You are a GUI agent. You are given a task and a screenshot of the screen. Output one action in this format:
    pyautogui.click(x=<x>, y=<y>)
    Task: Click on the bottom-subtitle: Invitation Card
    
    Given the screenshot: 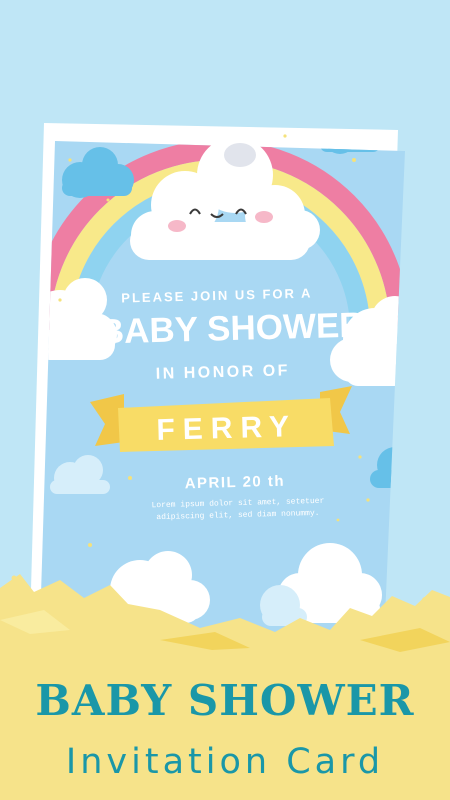 What is the action you would take?
    pyautogui.click(x=225, y=762)
    